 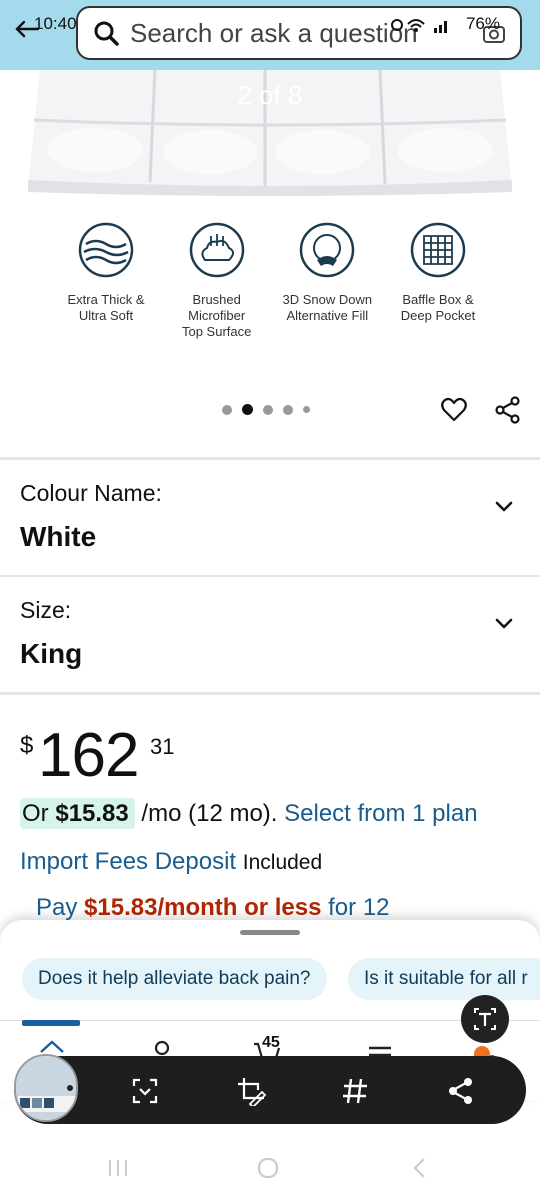 I want to click on search-input: Search or ask a question, so click(x=299, y=33).